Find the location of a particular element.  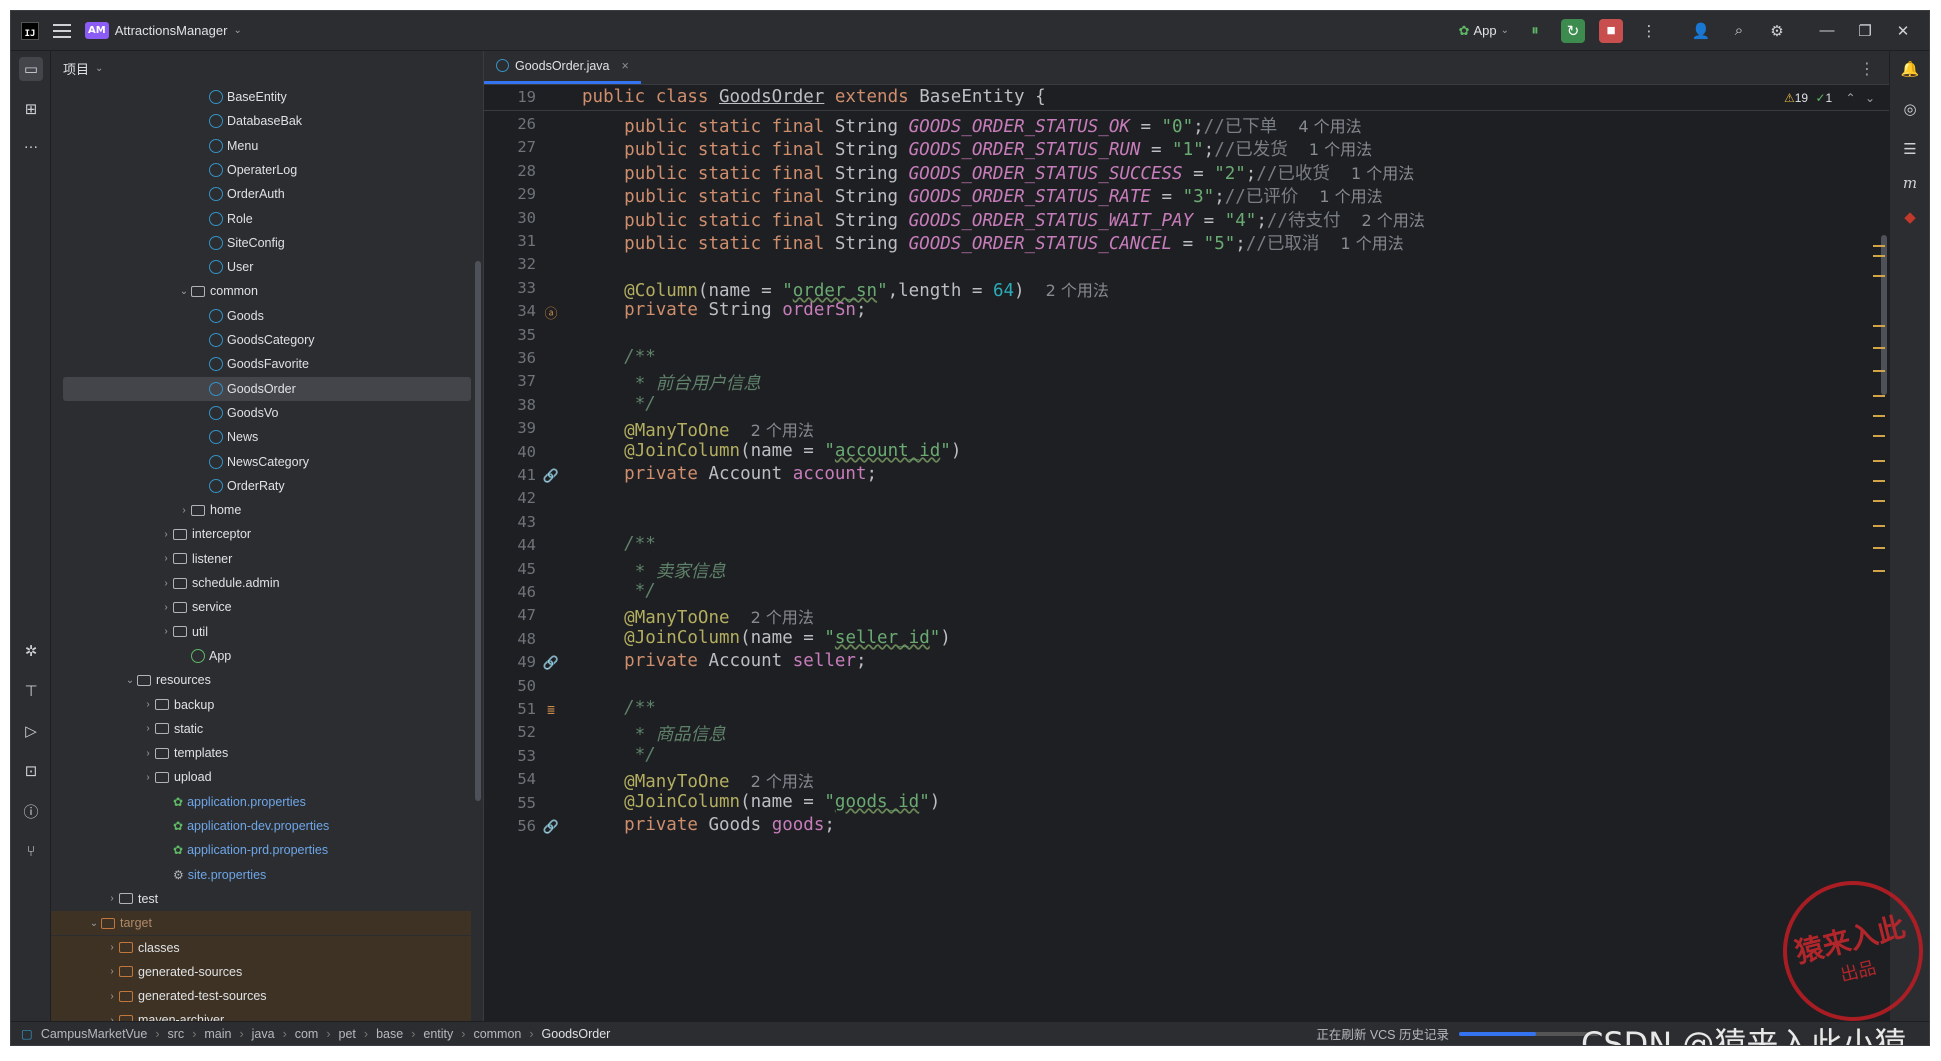

tree-item: › schedule.admin is located at coordinates (261, 583).